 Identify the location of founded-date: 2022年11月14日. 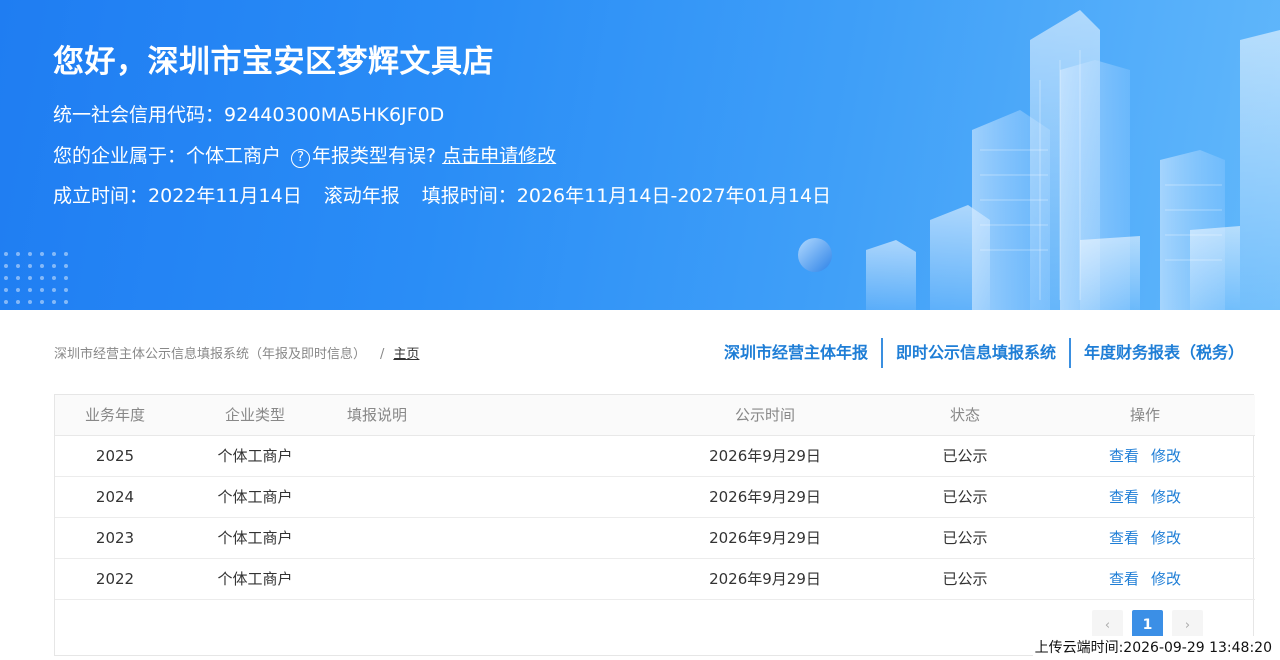
(225, 196).